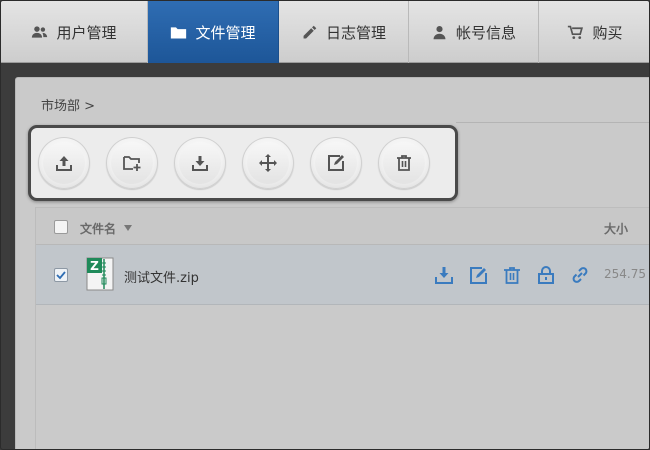 The image size is (650, 450). What do you see at coordinates (342, 275) in the screenshot?
I see `table-row: Z 测试文件.zip 254.75` at bounding box center [342, 275].